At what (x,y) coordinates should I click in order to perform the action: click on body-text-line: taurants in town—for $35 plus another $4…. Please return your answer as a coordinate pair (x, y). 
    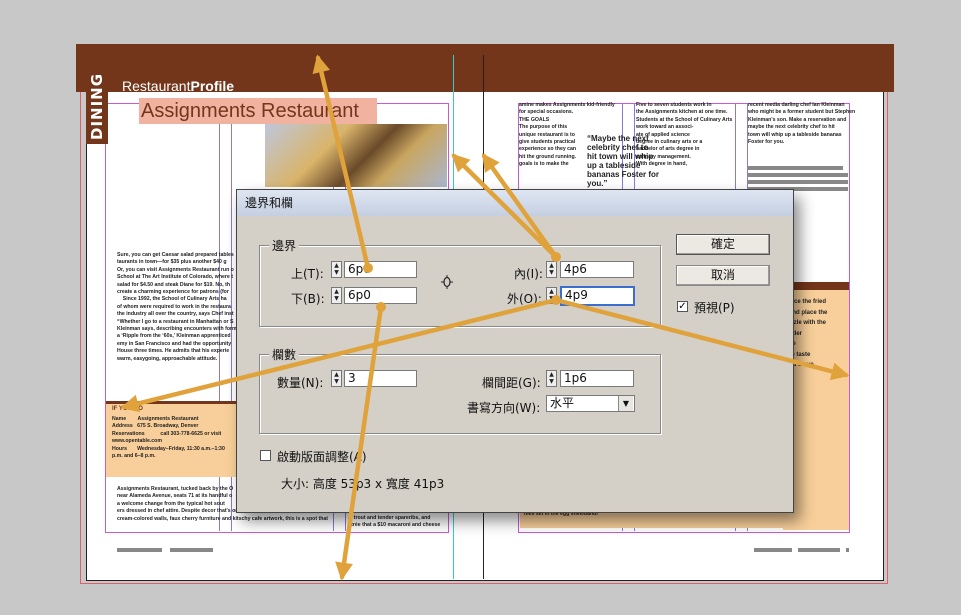
    Looking at the image, I should click on (172, 262).